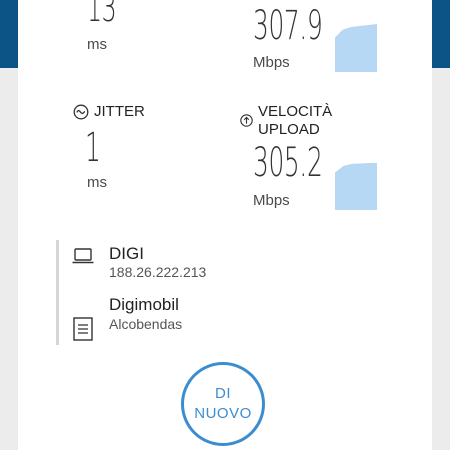 This screenshot has width=450, height=450. I want to click on download-sparkline, so click(356, 48).